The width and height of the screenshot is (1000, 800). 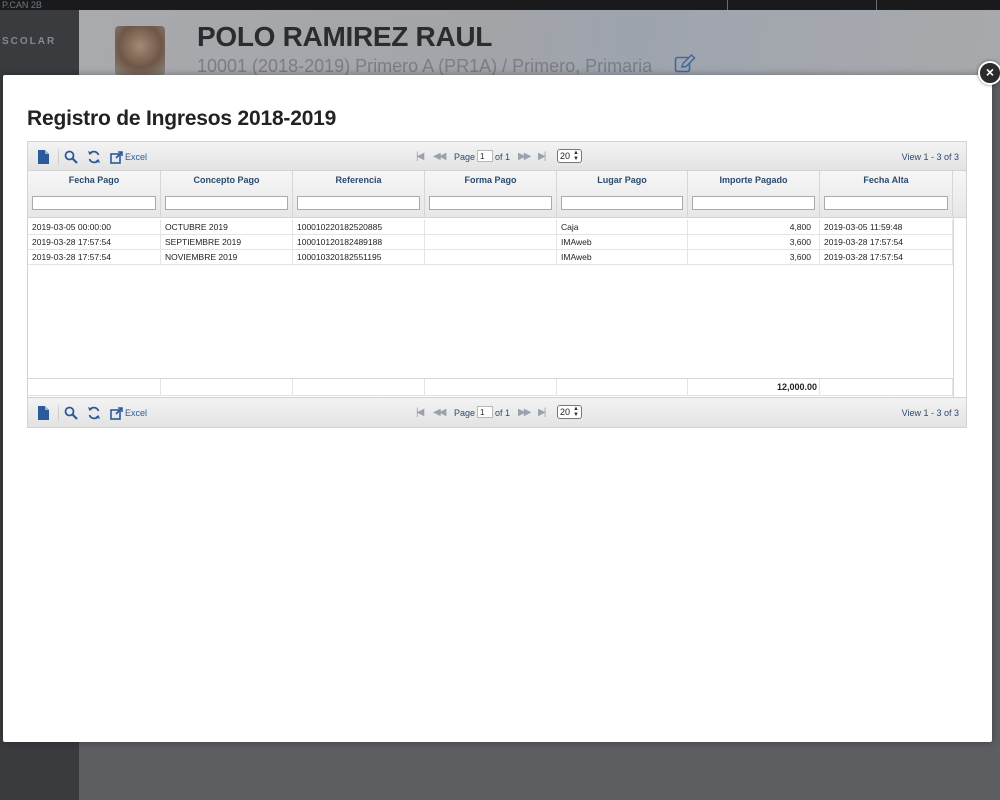 I want to click on cell-fecha-pago: 2019-03-05 00:00:00, so click(x=94, y=227).